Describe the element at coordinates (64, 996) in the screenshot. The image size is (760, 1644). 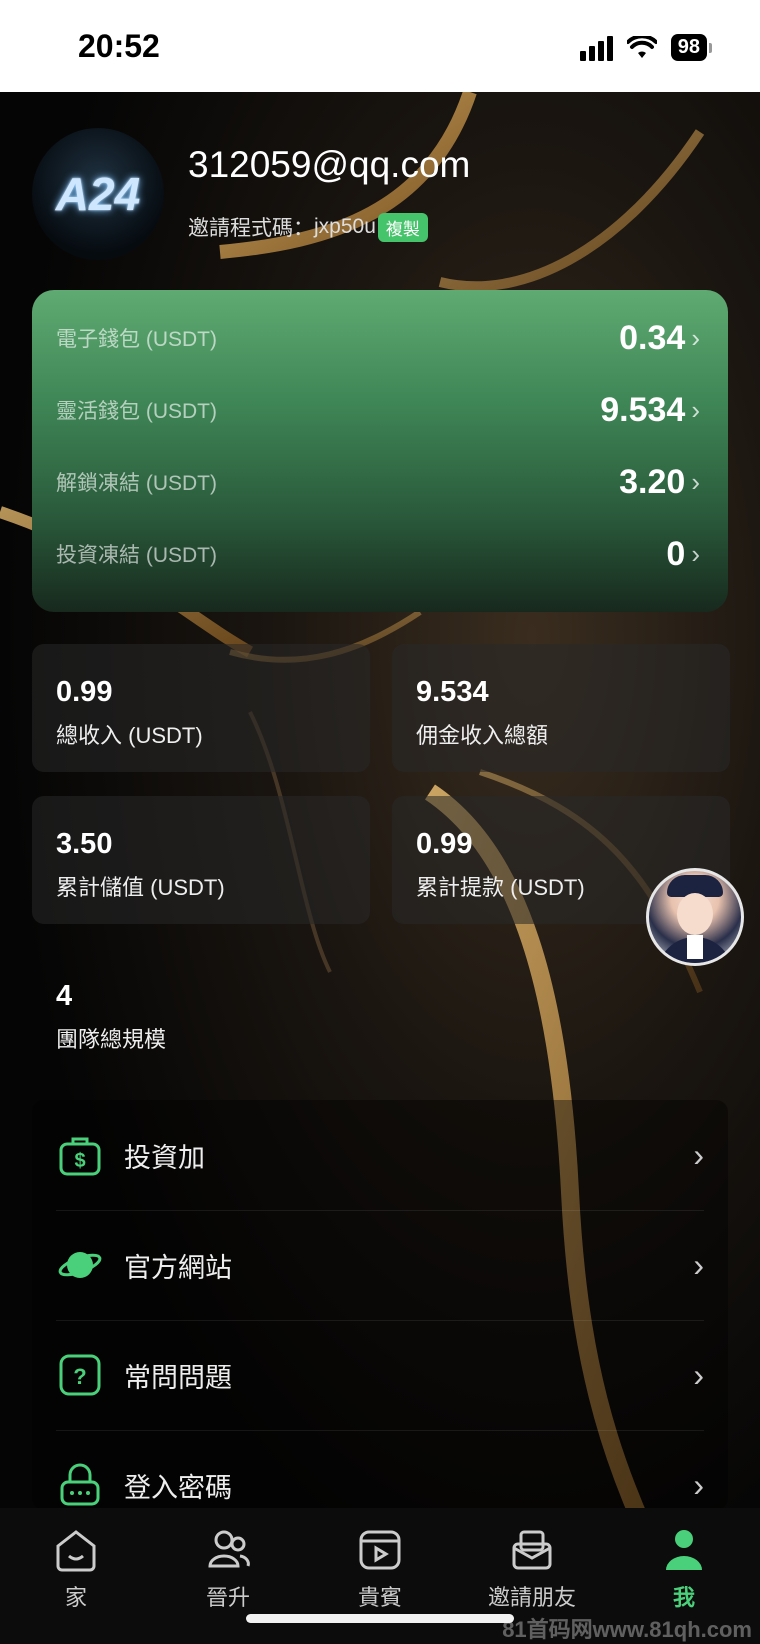
I see `stat-value: 4` at that location.